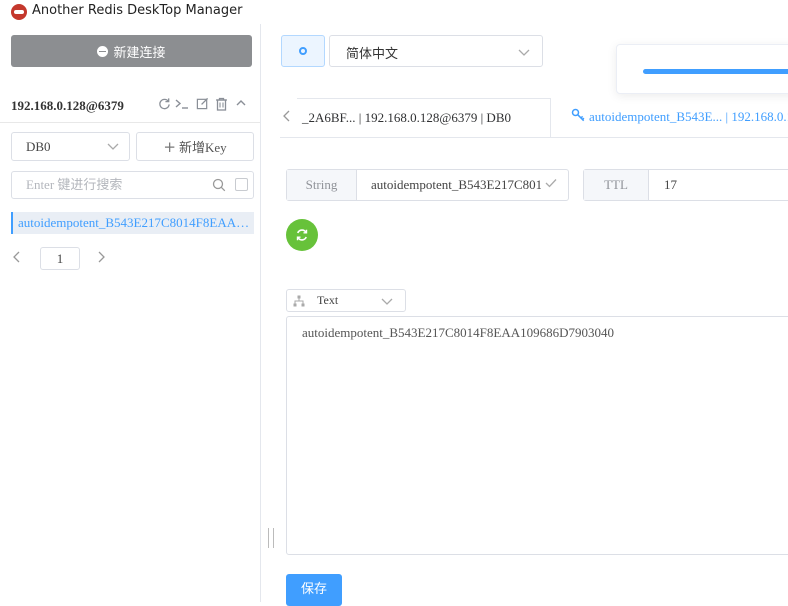  I want to click on loading-progress-bar, so click(715, 71).